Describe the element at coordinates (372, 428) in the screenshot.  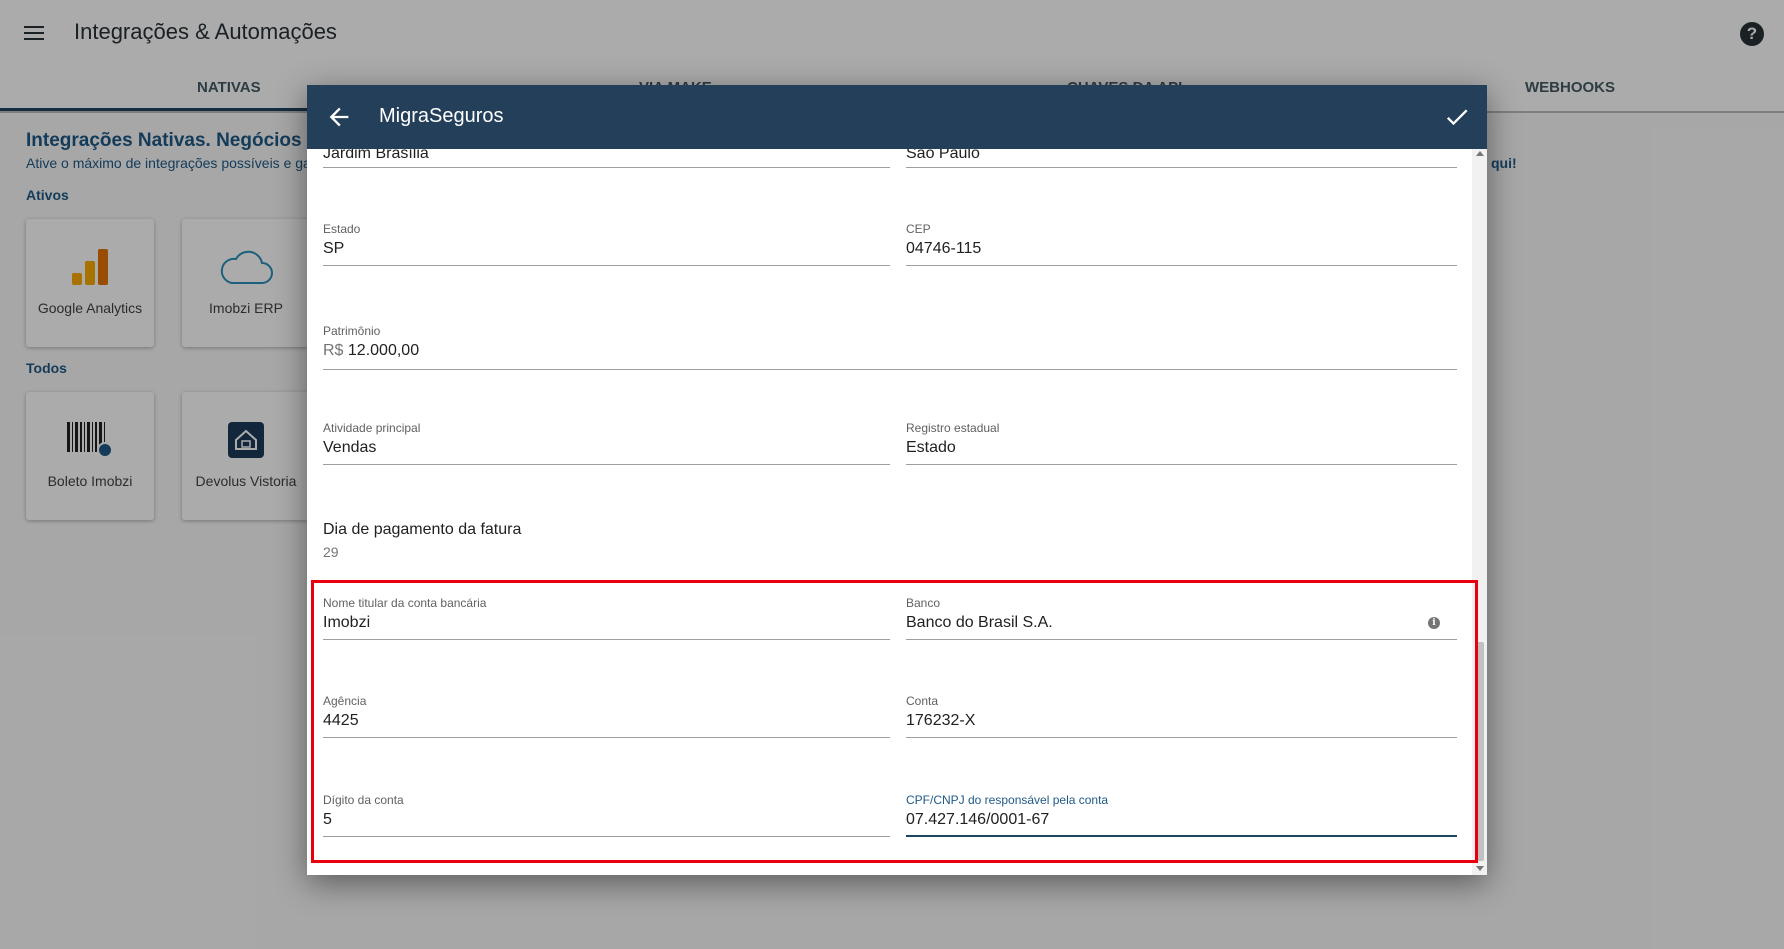
I see `atividade-label: Atividade principal` at that location.